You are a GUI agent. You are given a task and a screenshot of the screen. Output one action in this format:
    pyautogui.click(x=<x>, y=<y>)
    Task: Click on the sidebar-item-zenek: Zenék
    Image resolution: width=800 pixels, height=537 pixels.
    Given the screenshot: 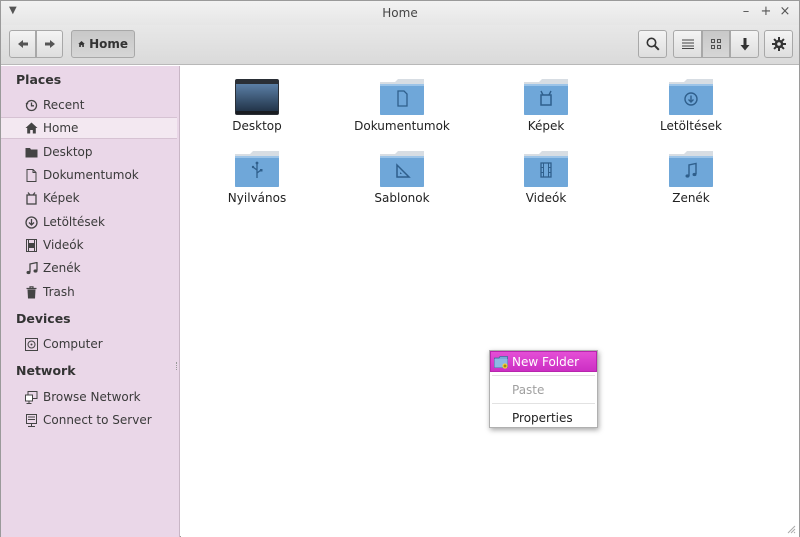 What is the action you would take?
    pyautogui.click(x=89, y=268)
    